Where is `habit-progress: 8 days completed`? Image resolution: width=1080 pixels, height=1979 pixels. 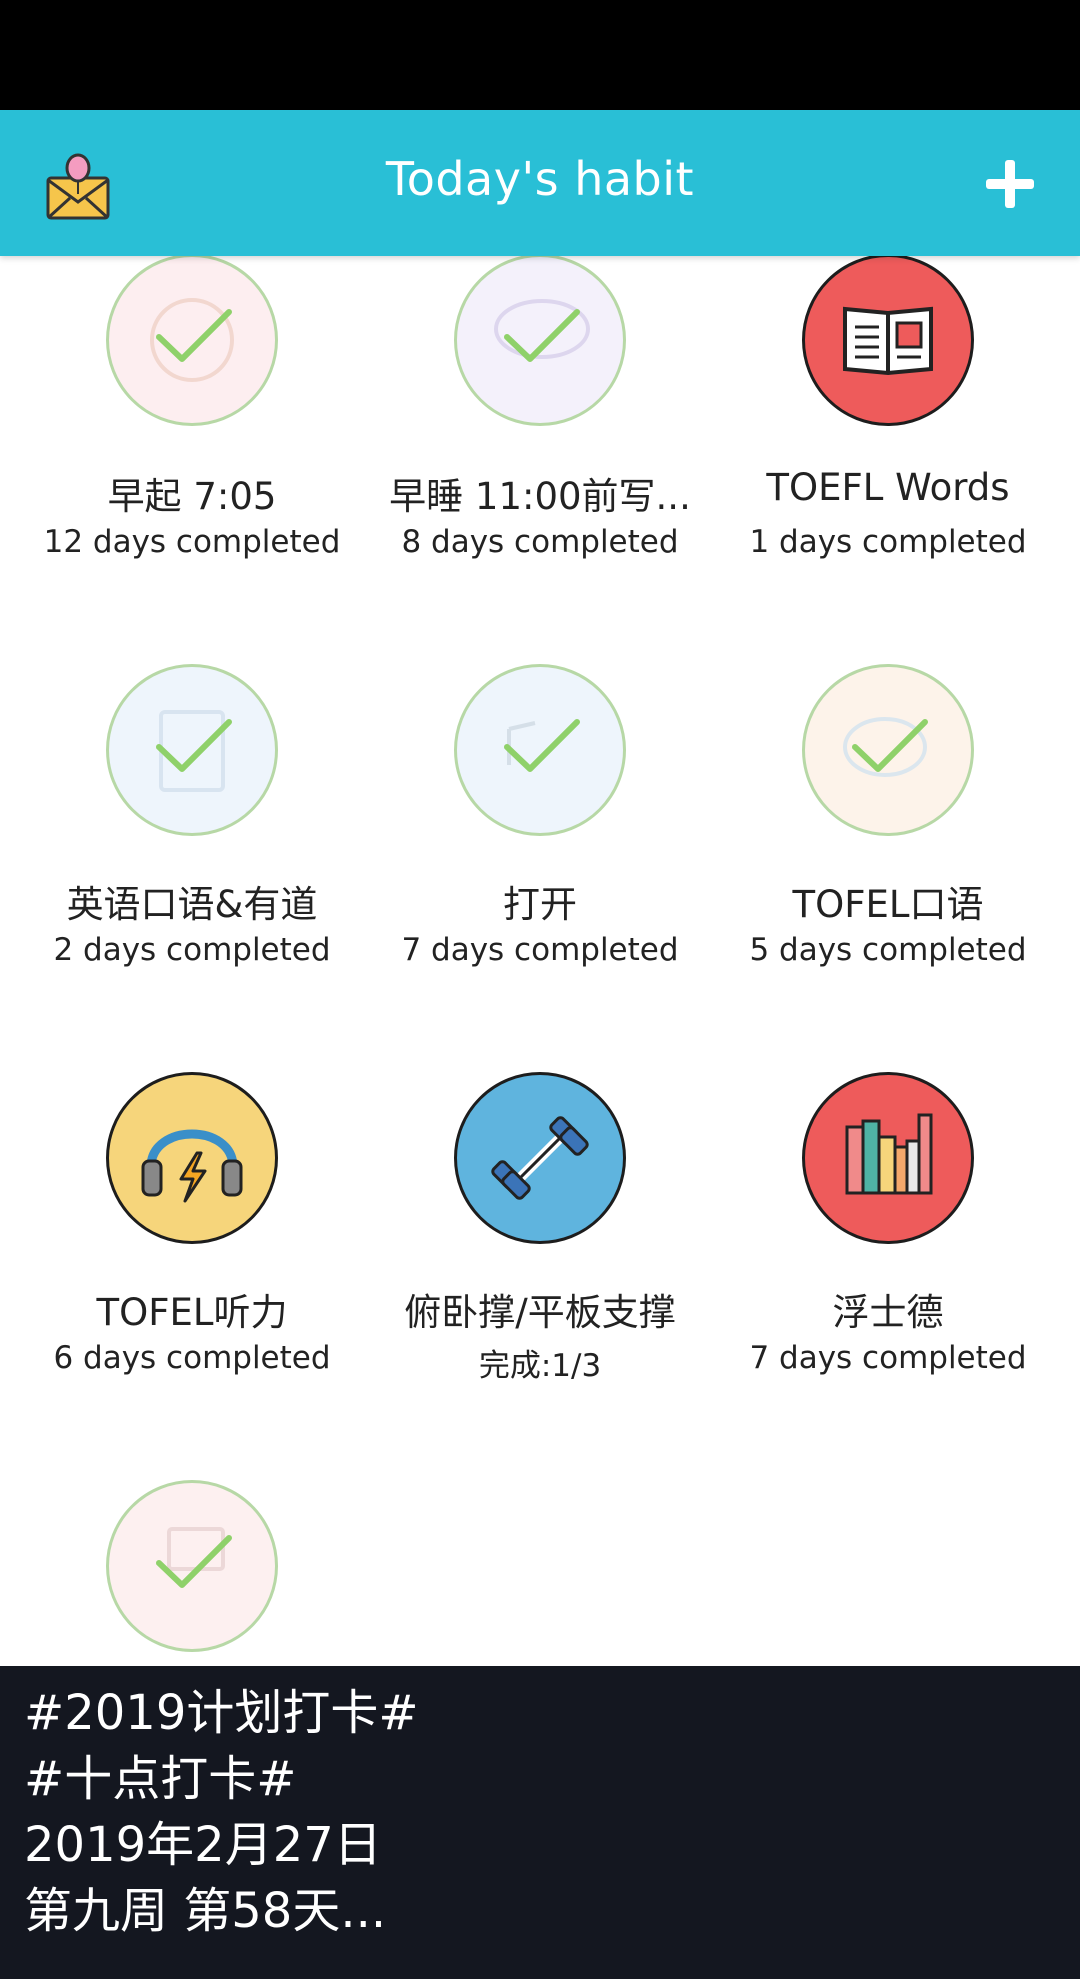
habit-progress: 8 days completed is located at coordinates (540, 542).